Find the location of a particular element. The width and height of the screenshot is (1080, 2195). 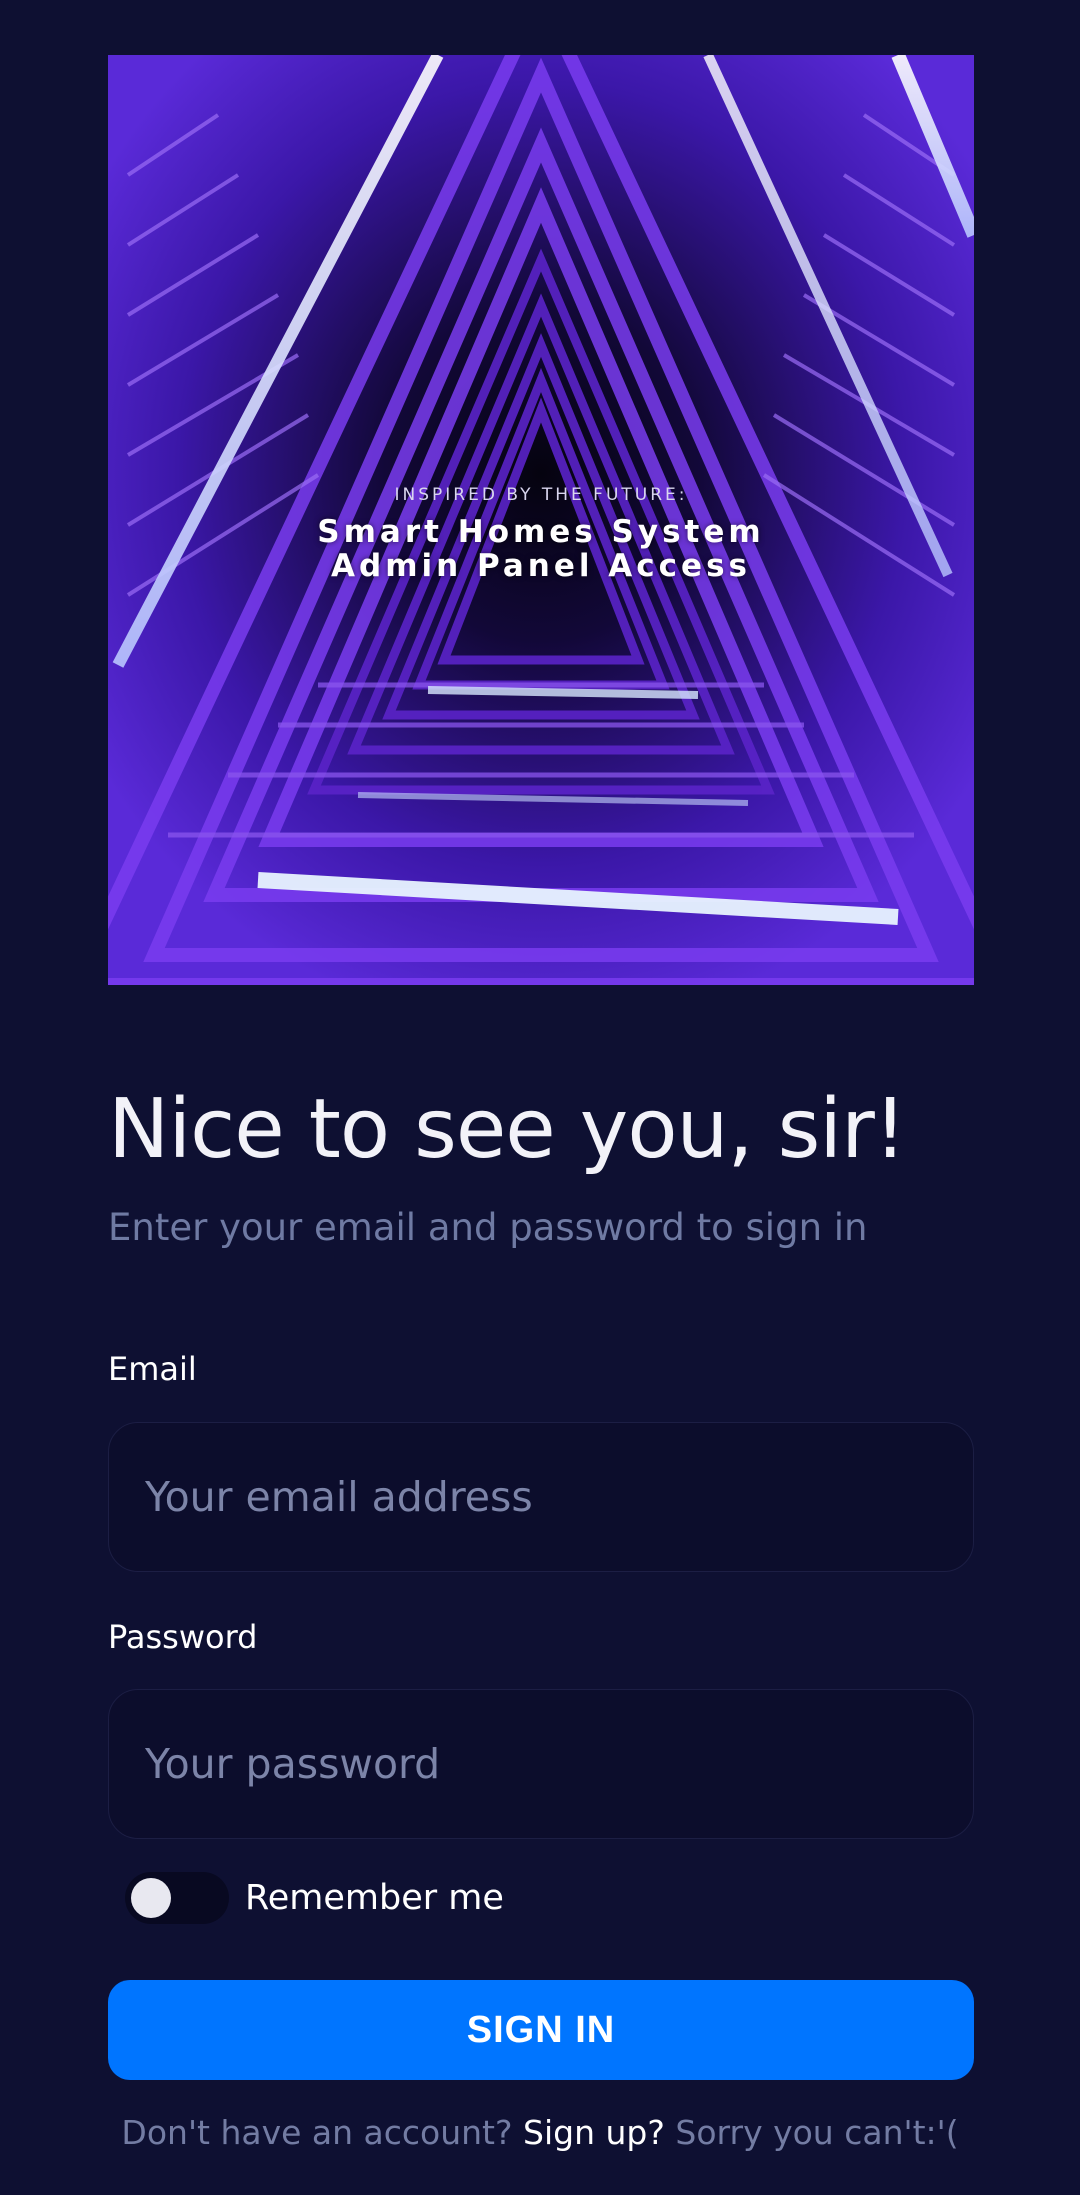

hero-title-line-2: Admin Panel Access is located at coordinates (541, 566).